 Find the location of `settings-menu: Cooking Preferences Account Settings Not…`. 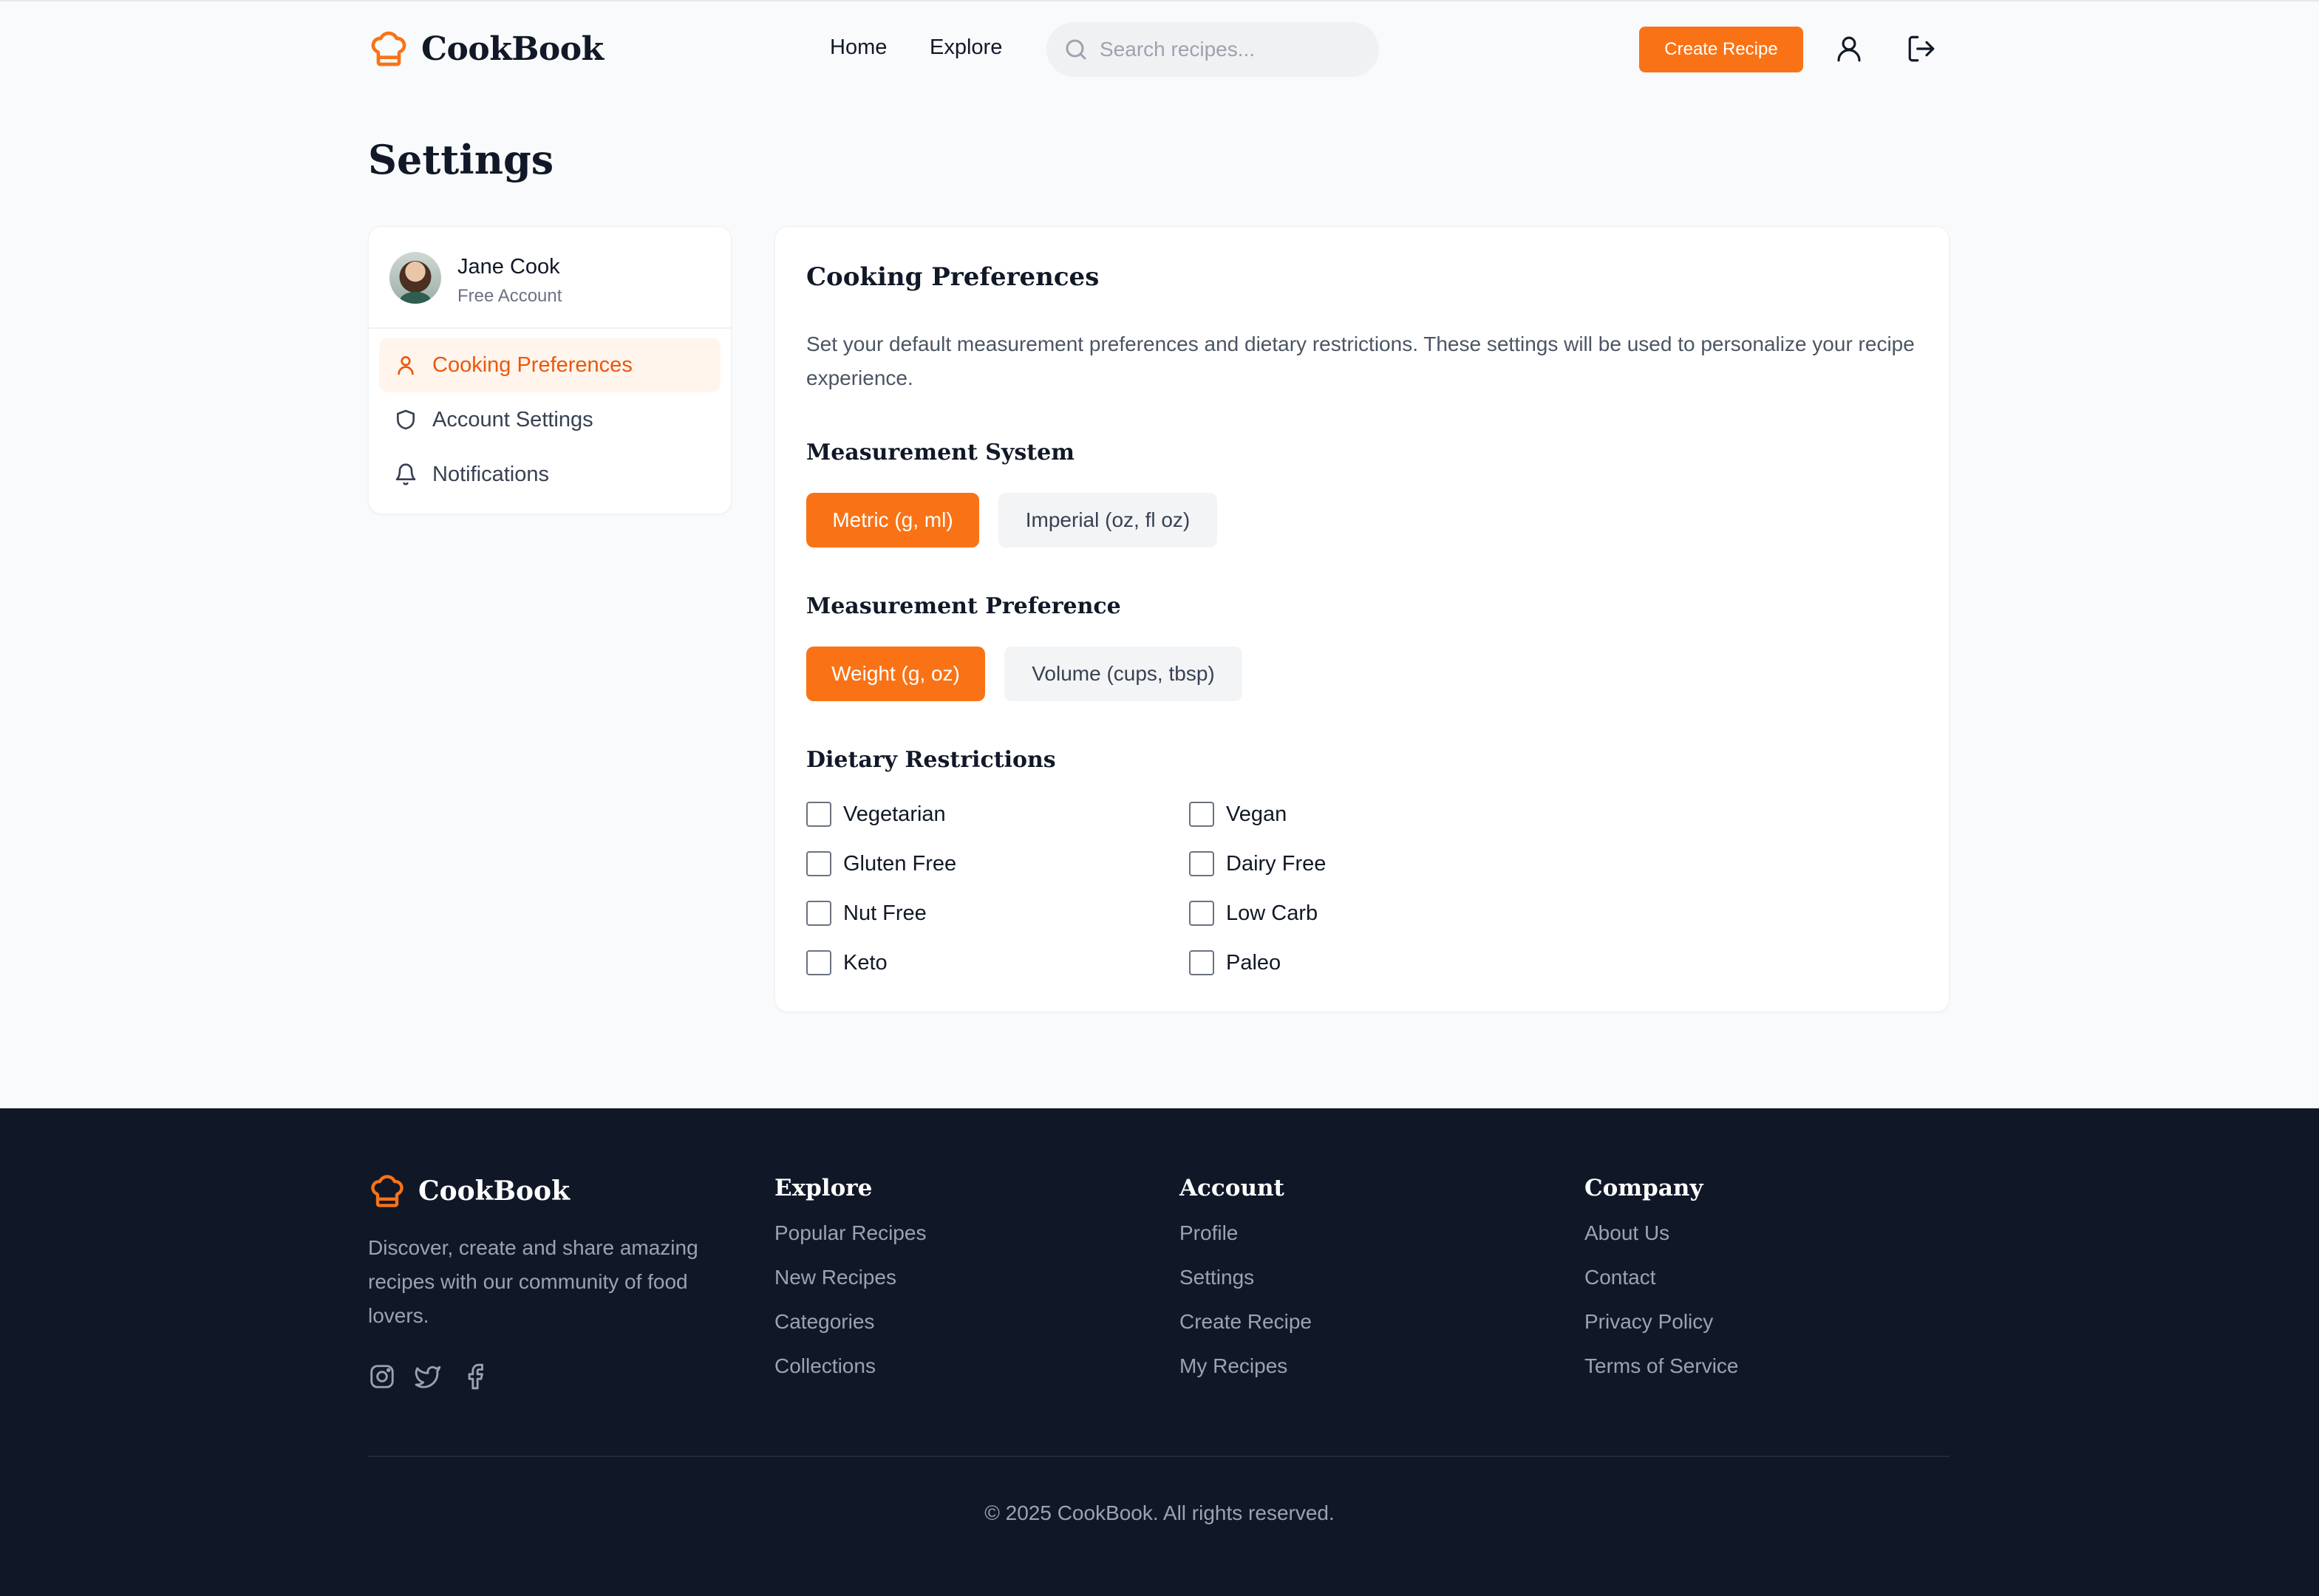

settings-menu: Cooking Preferences Account Settings Not… is located at coordinates (550, 420).